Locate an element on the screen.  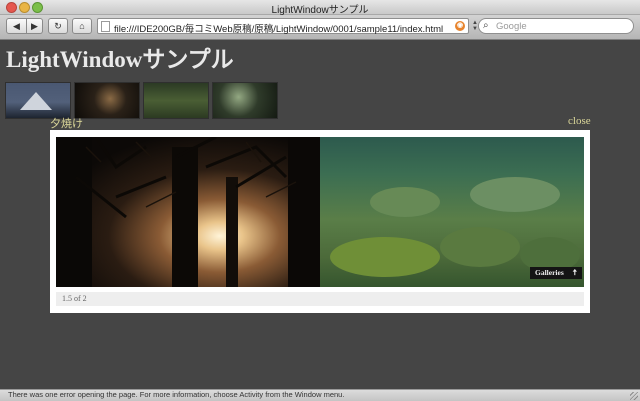
home-icon: ⌂ is located at coordinates (82, 26).